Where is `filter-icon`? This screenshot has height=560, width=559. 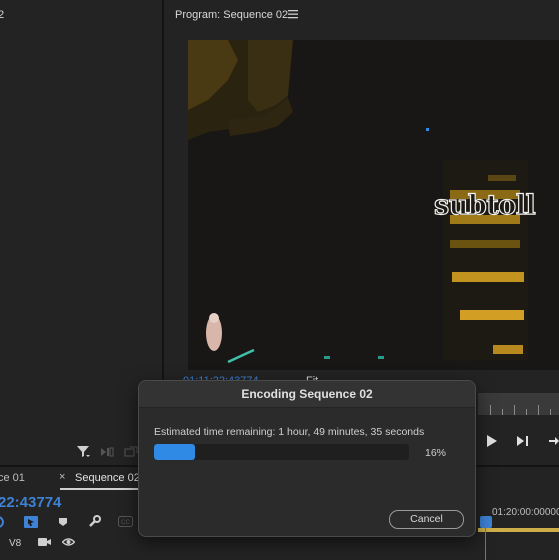
filter-icon is located at coordinates (83, 451).